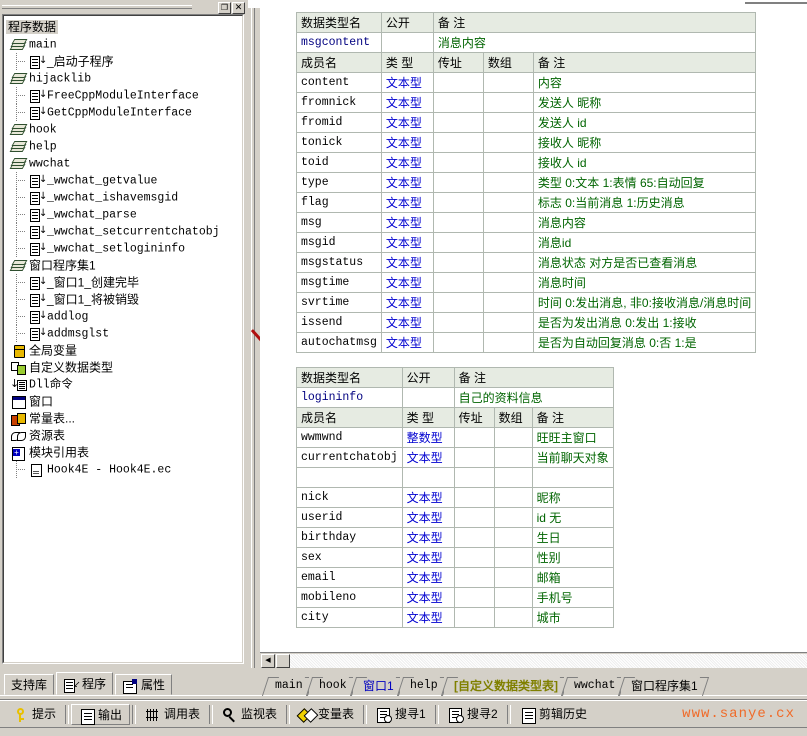 Image resolution: width=807 pixels, height=736 pixels. Describe the element at coordinates (505, 686) in the screenshot. I see `document-tab-[自定义数据类型表]: [自定义数据类型表]` at that location.